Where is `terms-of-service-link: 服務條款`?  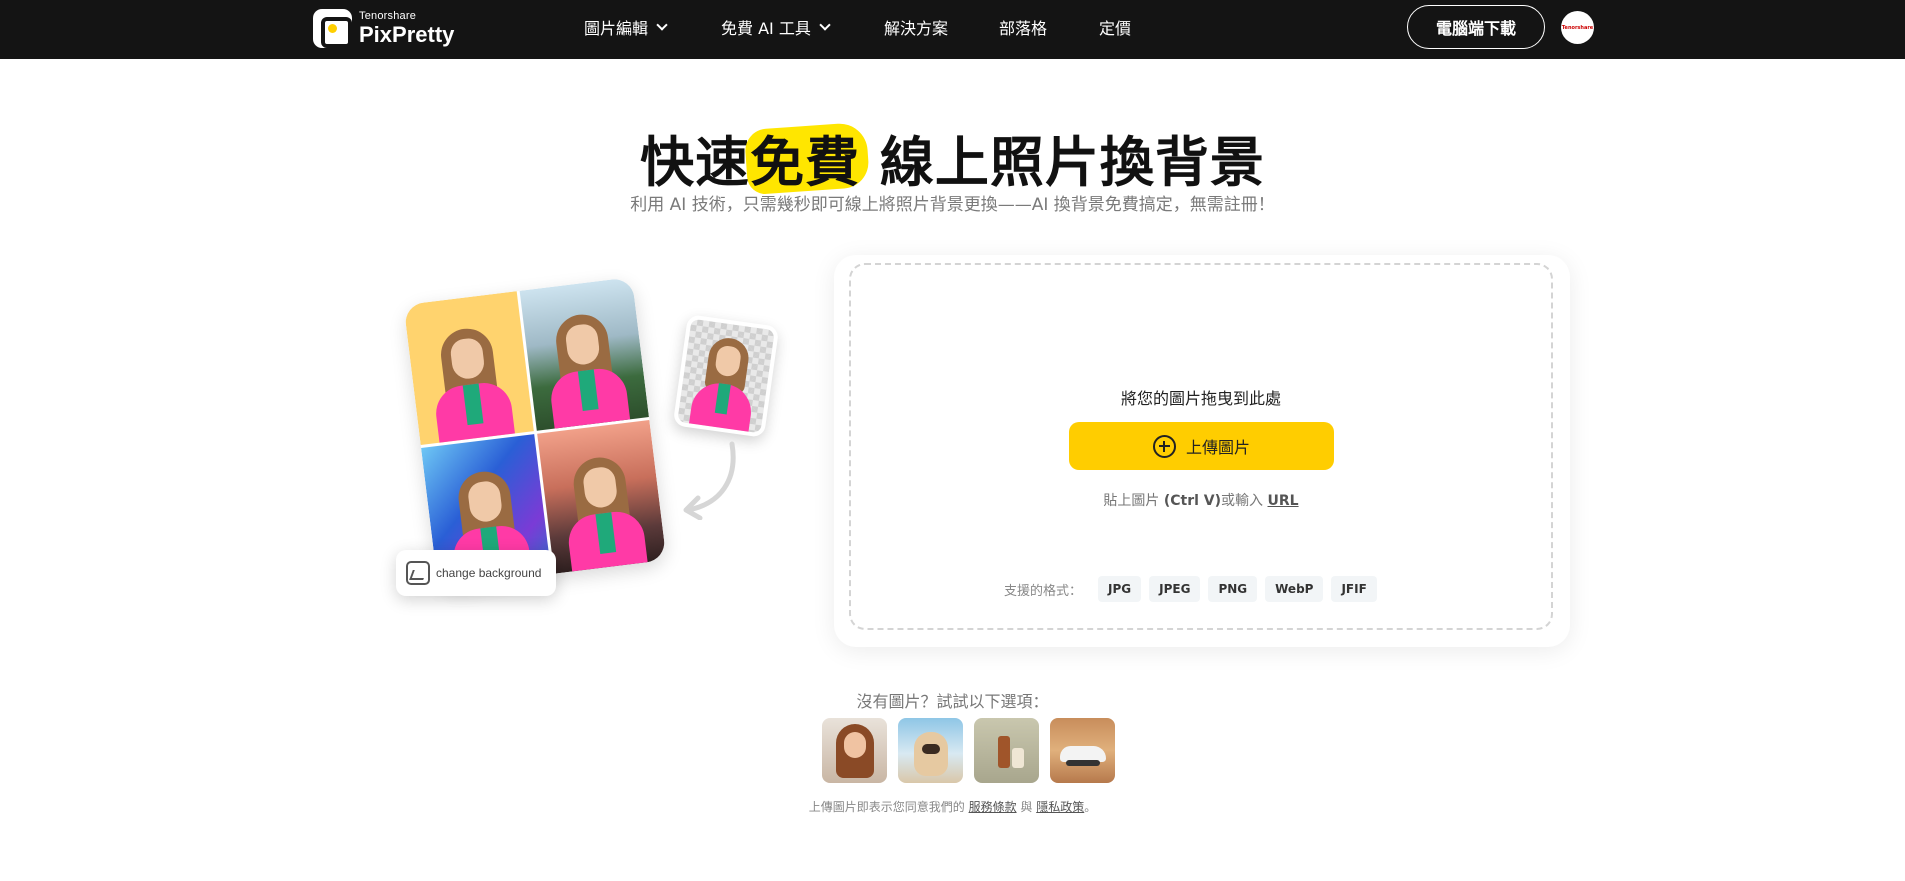
terms-of-service-link: 服務條款 is located at coordinates (993, 807).